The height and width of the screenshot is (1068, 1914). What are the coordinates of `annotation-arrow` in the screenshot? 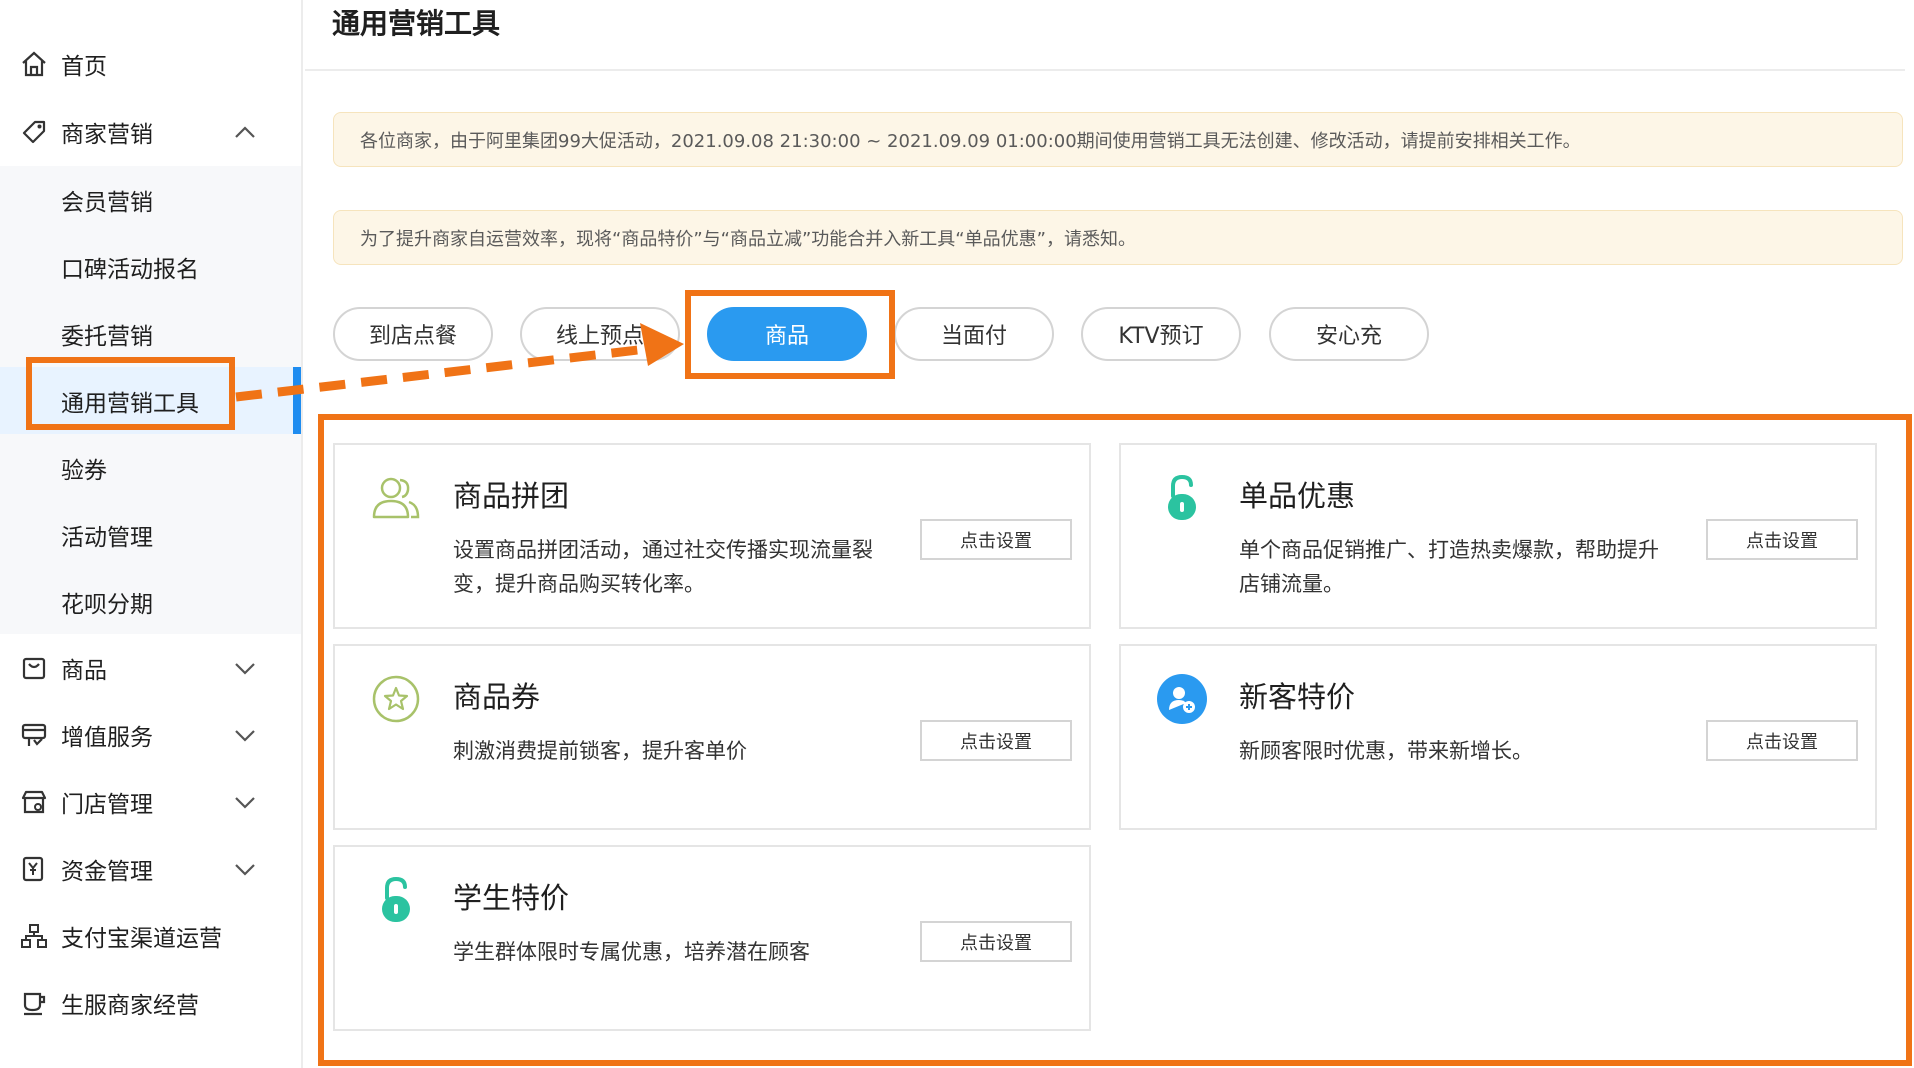 It's located at (459, 362).